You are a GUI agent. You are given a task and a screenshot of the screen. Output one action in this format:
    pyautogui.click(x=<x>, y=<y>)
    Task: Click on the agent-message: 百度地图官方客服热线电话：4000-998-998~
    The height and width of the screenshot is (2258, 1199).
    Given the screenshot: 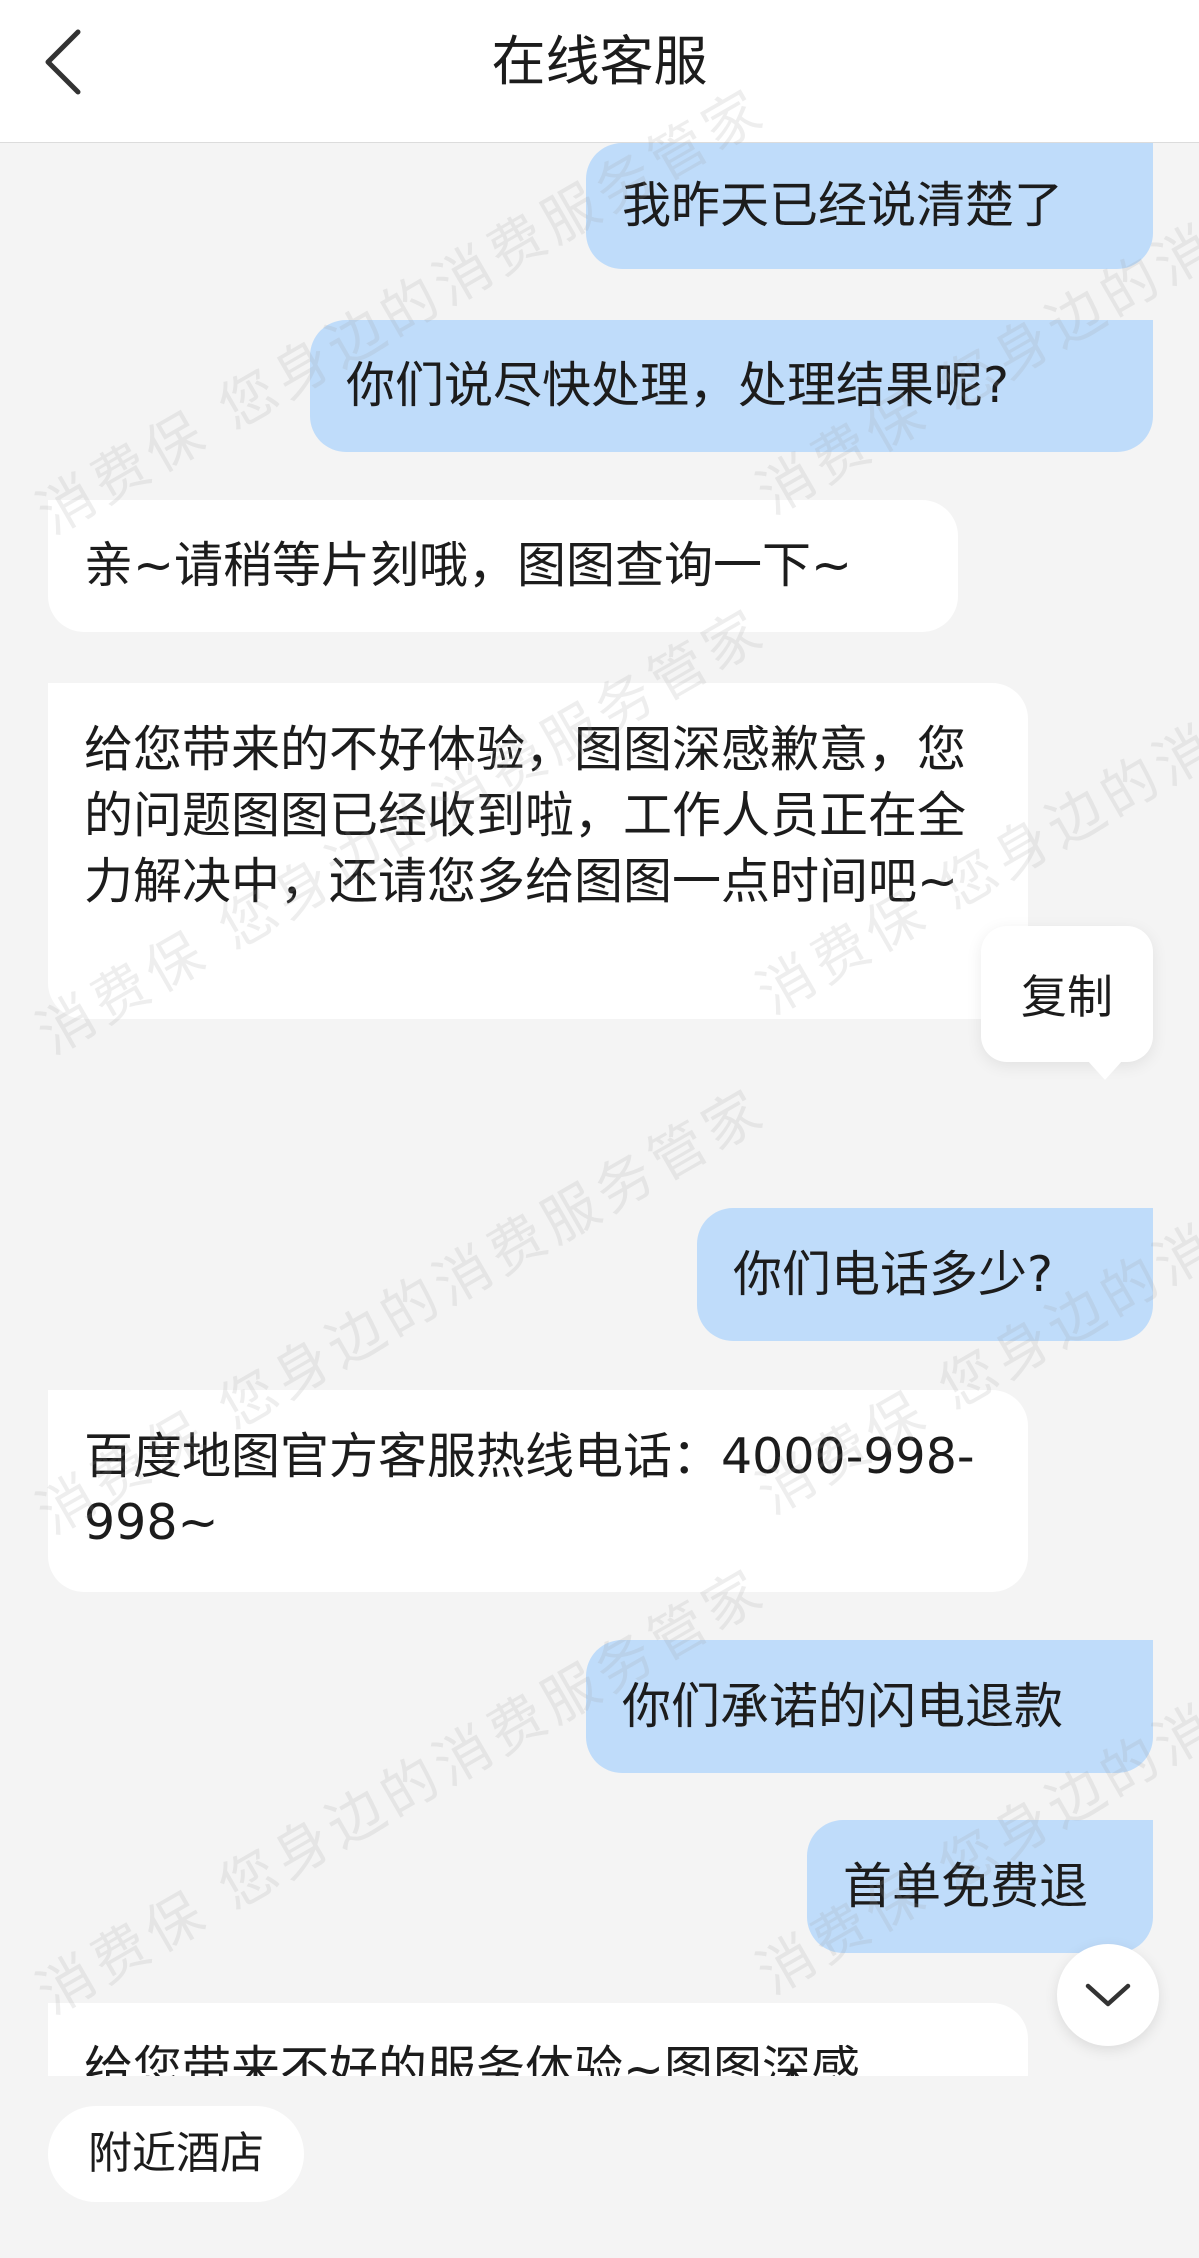 What is the action you would take?
    pyautogui.click(x=538, y=1491)
    